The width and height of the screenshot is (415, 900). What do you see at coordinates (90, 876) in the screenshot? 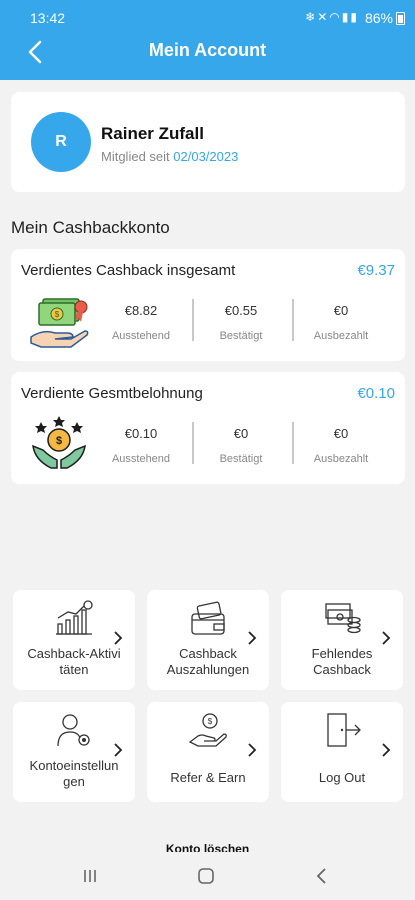
I see `recent-apps-icon` at bounding box center [90, 876].